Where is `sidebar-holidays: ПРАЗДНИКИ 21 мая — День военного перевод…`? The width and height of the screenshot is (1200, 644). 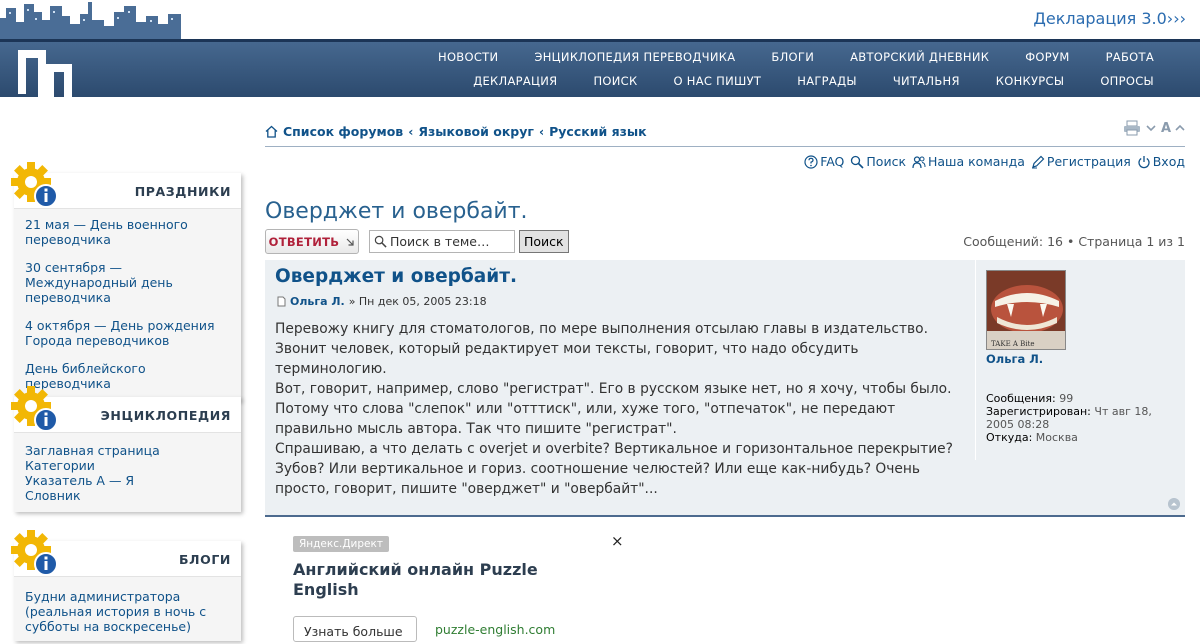 sidebar-holidays: ПРАЗДНИКИ 21 мая — День военного перевод… is located at coordinates (126, 281).